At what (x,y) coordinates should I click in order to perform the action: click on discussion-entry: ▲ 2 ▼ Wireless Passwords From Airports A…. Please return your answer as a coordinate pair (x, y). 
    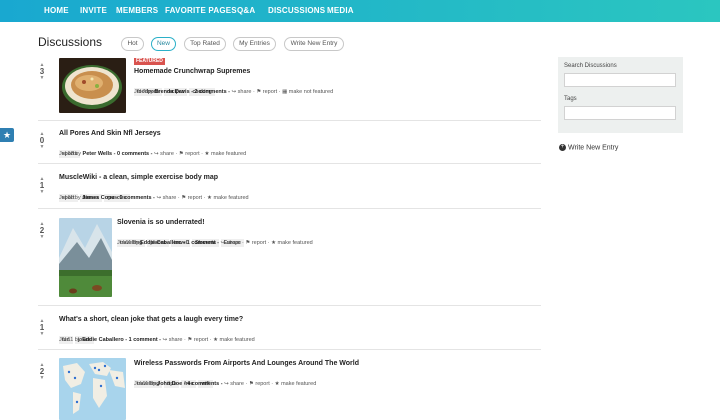
    Looking at the image, I should click on (289, 385).